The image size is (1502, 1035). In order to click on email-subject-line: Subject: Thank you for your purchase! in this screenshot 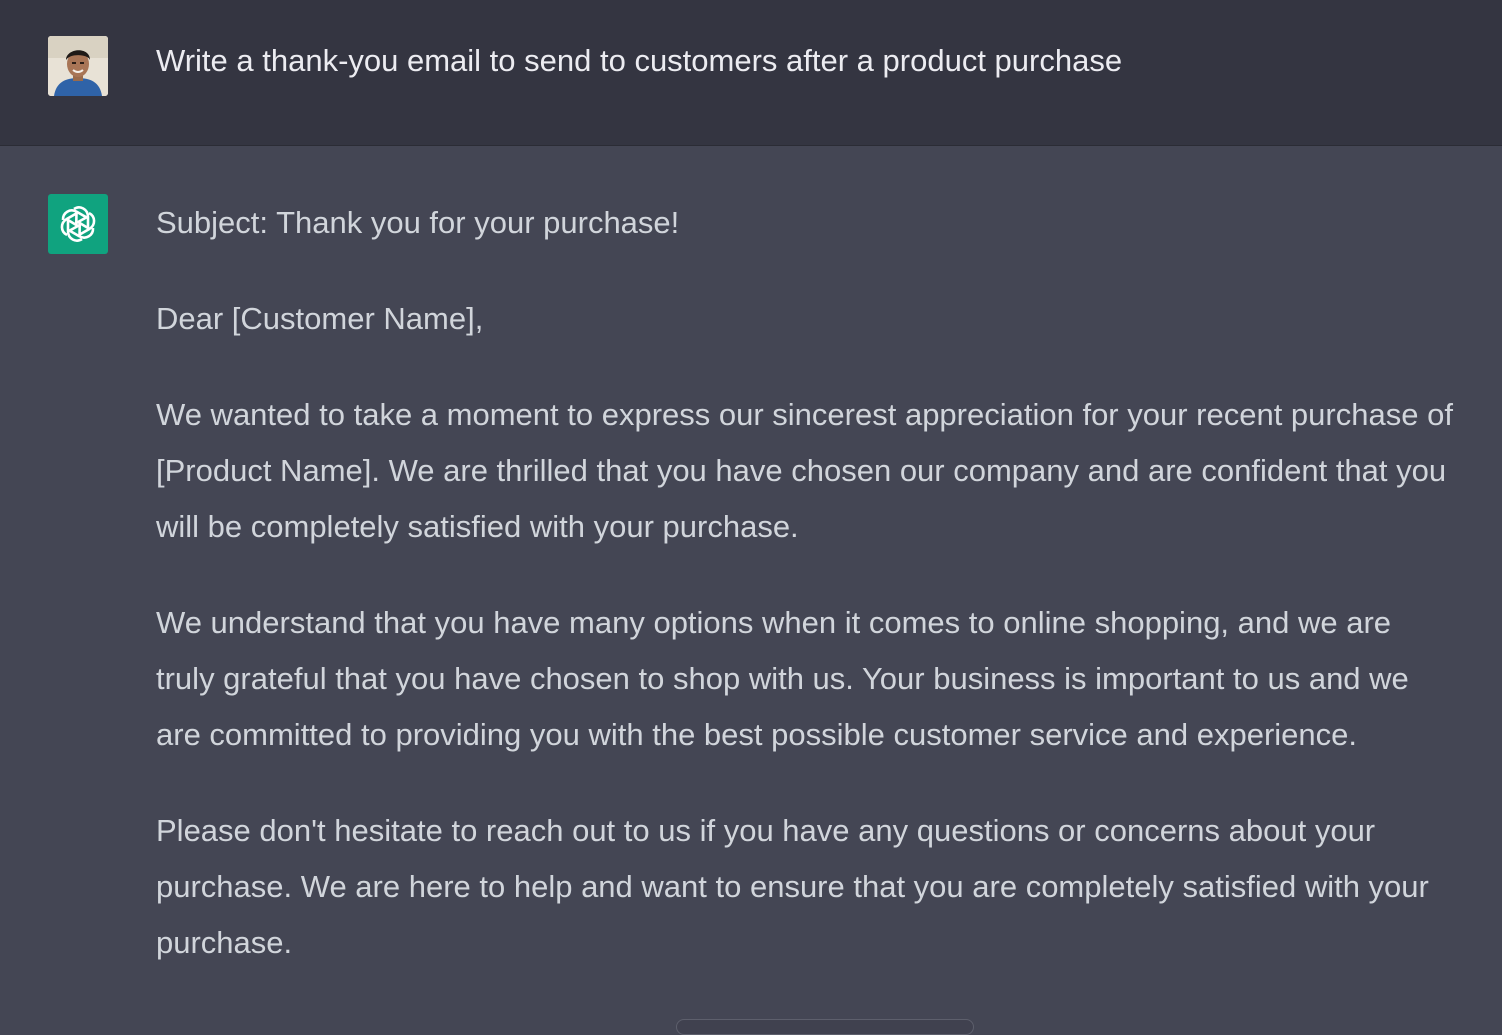, I will do `click(418, 222)`.